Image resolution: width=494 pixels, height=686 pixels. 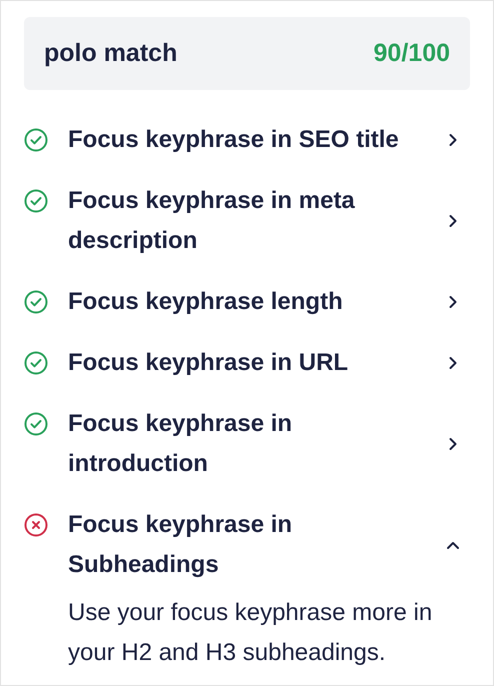 What do you see at coordinates (240, 363) in the screenshot?
I see `check-title: Focus keyphrase in URL` at bounding box center [240, 363].